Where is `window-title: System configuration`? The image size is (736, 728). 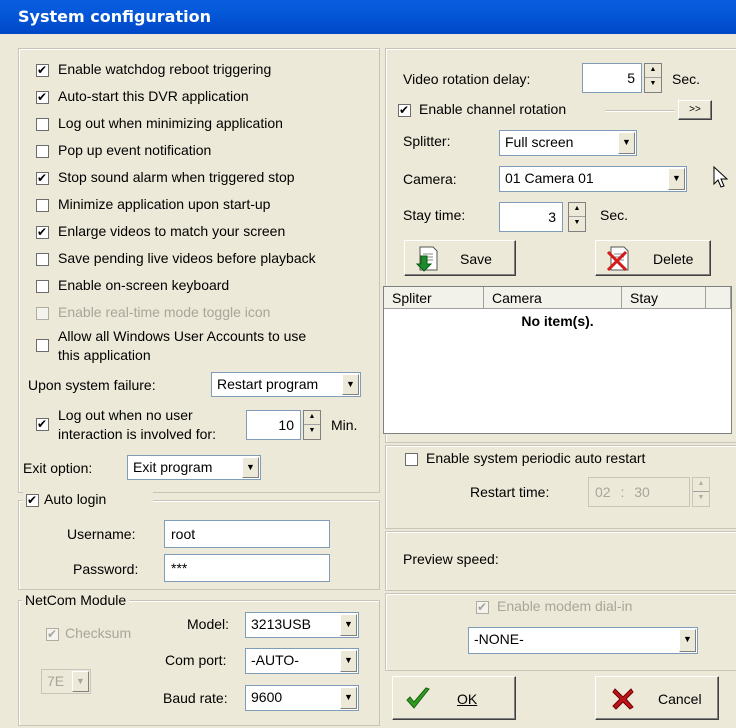 window-title: System configuration is located at coordinates (114, 16).